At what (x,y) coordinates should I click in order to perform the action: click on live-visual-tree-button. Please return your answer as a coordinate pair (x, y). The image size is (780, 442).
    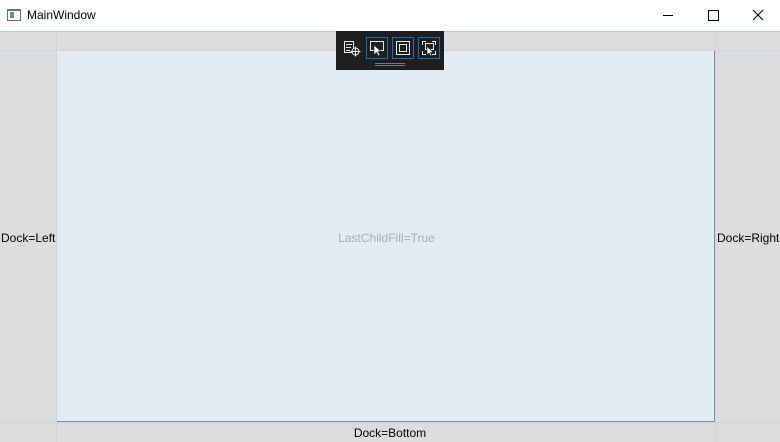
    Looking at the image, I should click on (352, 48).